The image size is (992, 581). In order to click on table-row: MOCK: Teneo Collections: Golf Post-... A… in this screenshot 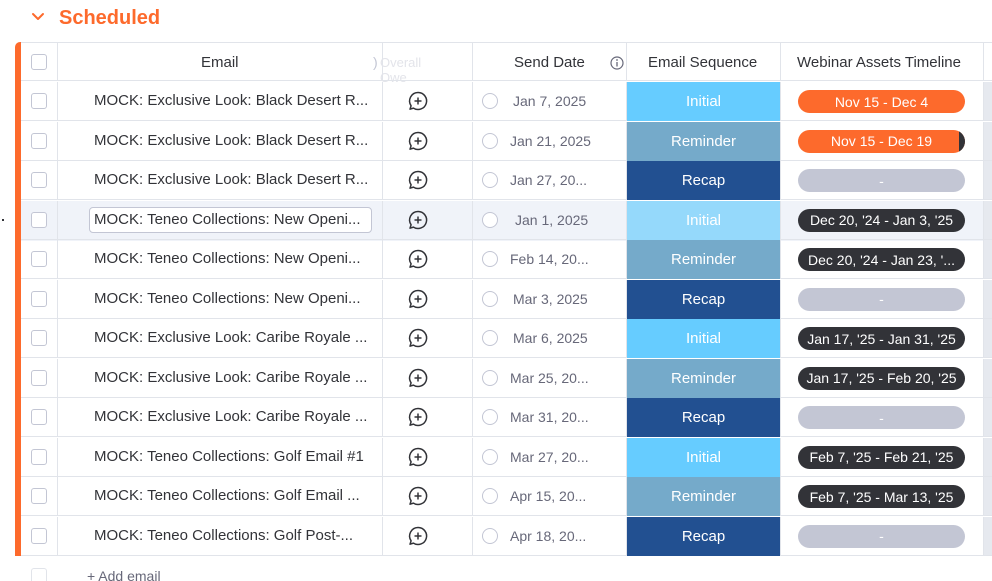, I will do `click(506, 536)`.